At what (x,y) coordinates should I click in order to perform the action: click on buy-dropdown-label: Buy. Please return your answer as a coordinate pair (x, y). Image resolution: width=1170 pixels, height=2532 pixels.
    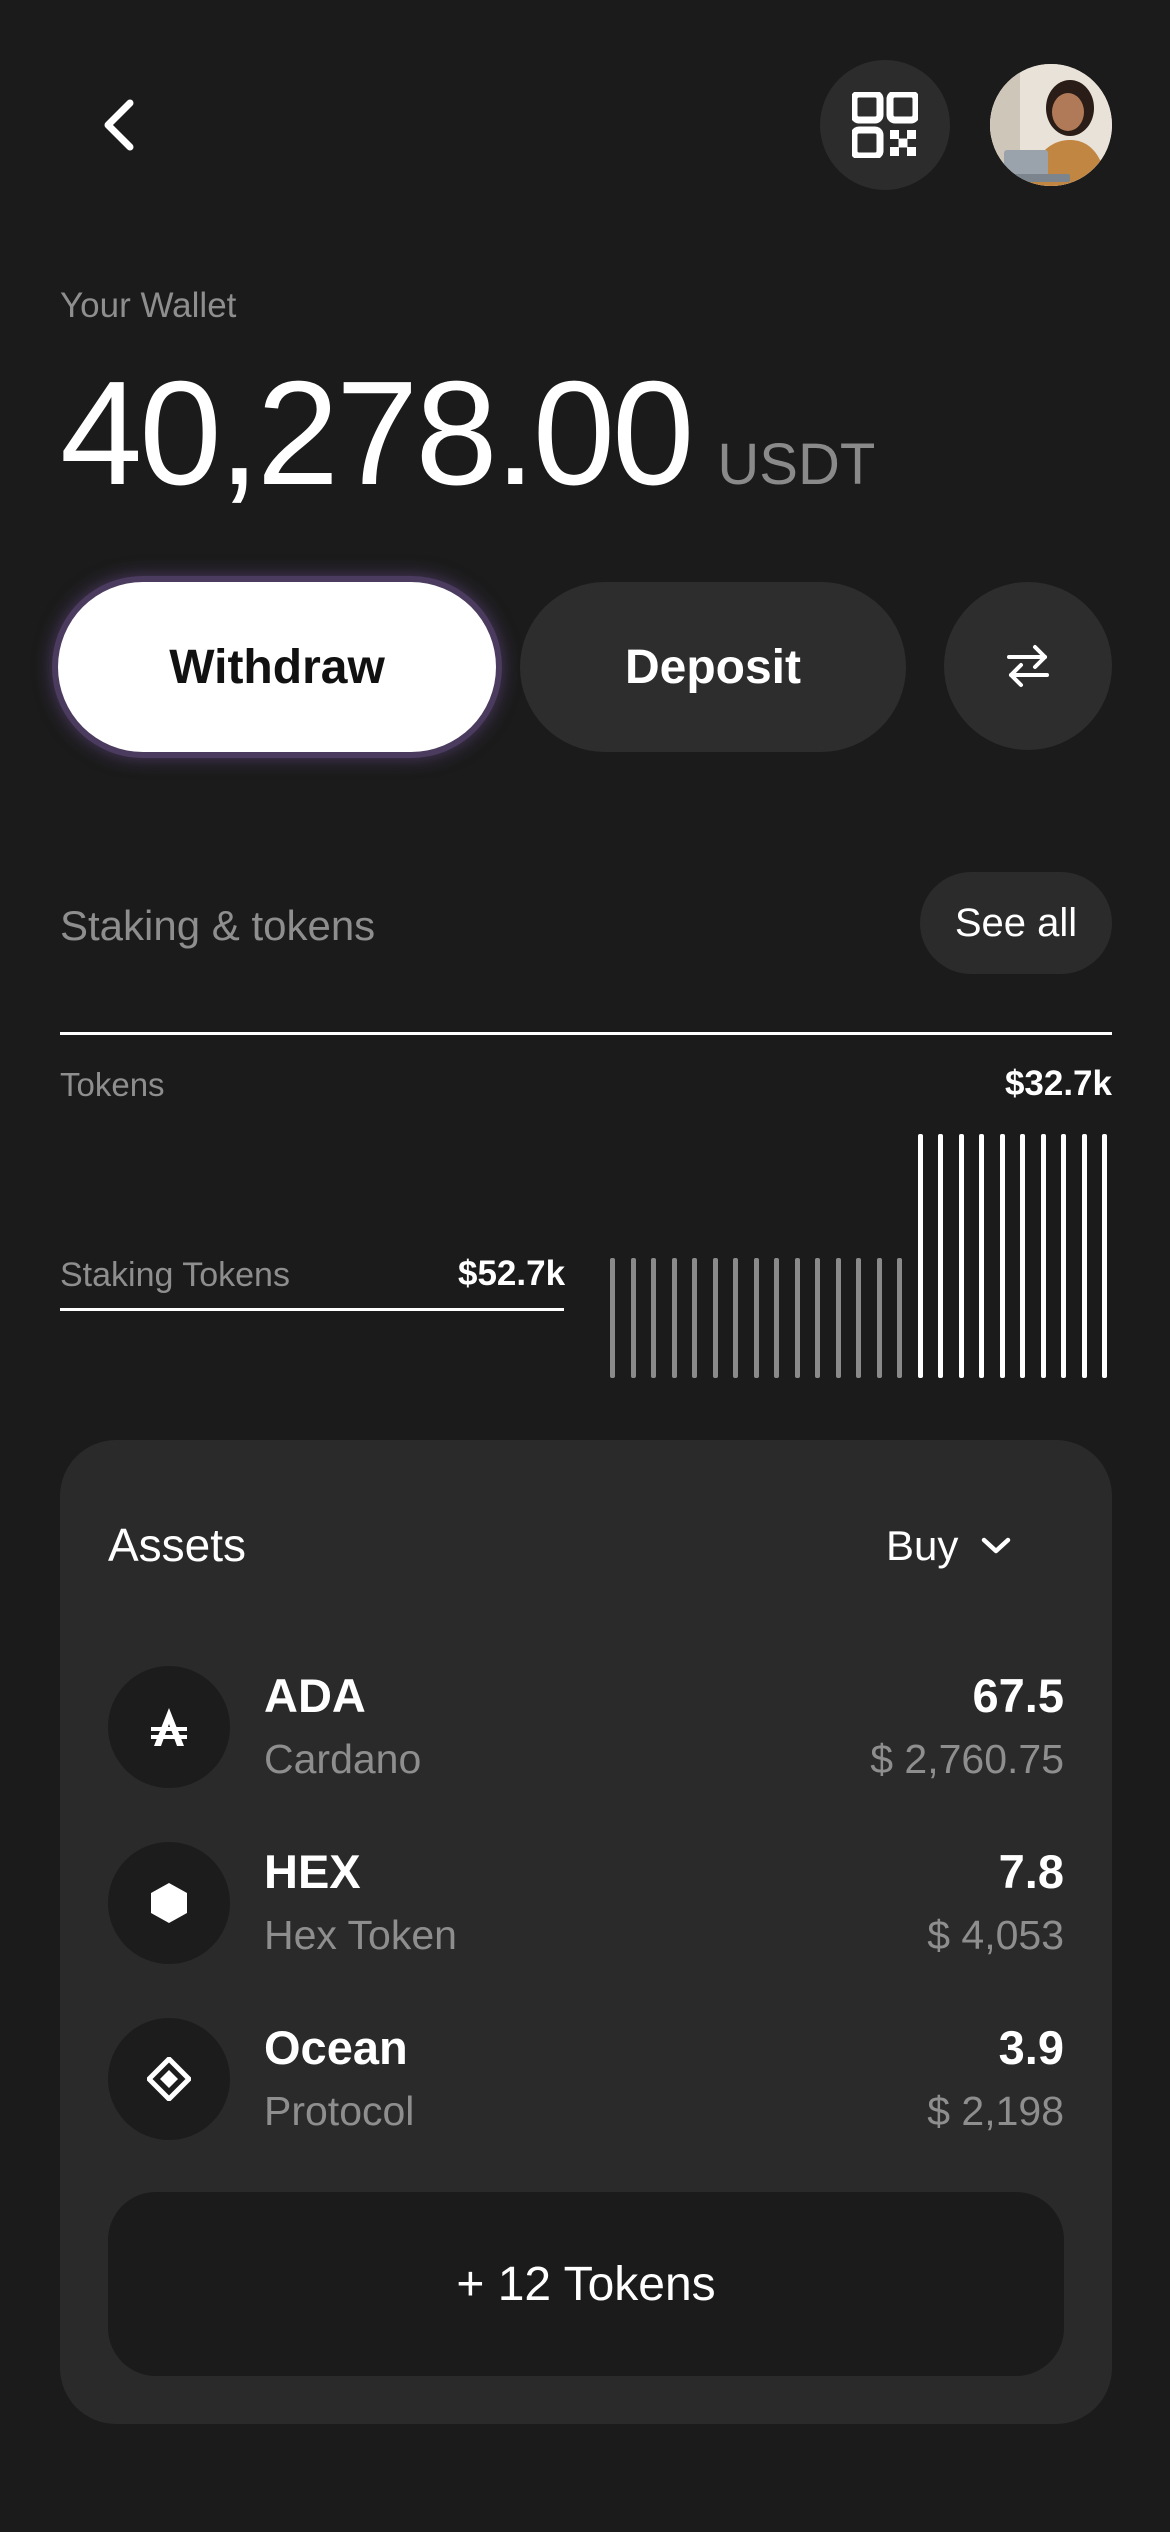
    Looking at the image, I should click on (922, 1545).